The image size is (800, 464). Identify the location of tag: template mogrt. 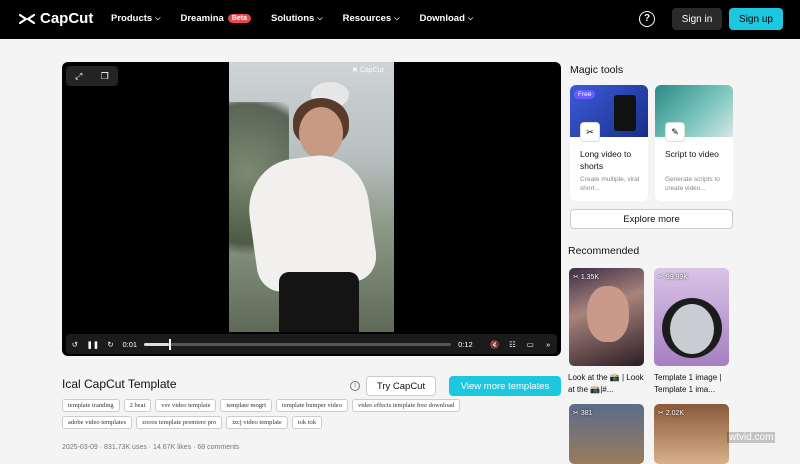
(246, 405).